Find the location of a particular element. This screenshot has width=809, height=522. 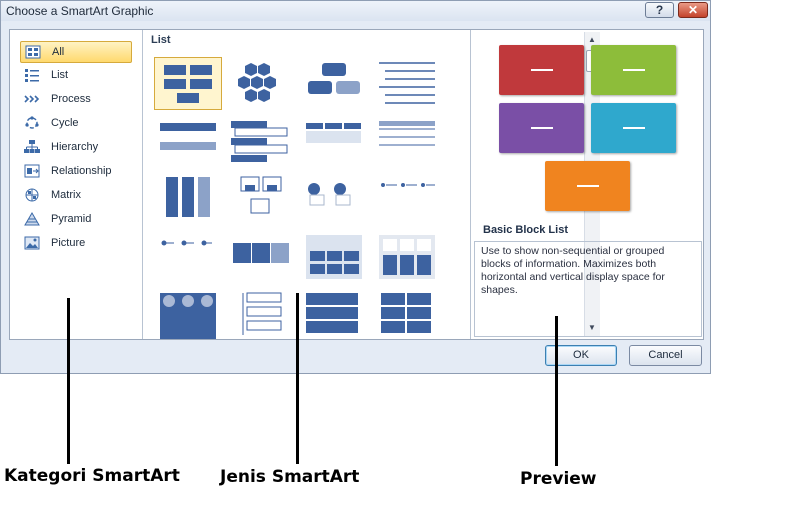

annotation-label-categories: Kategori SmartArt is located at coordinates (92, 476).